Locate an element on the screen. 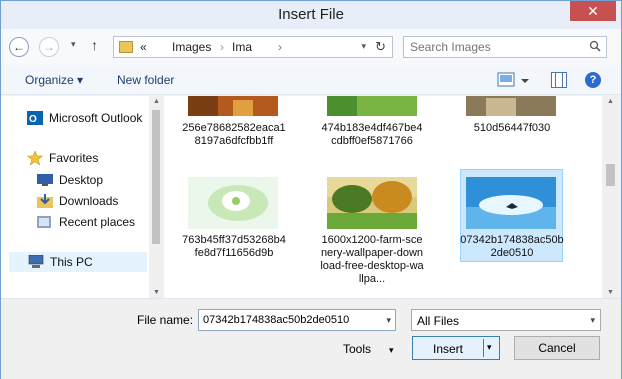  refresh-icon: ↻ is located at coordinates (380, 47).